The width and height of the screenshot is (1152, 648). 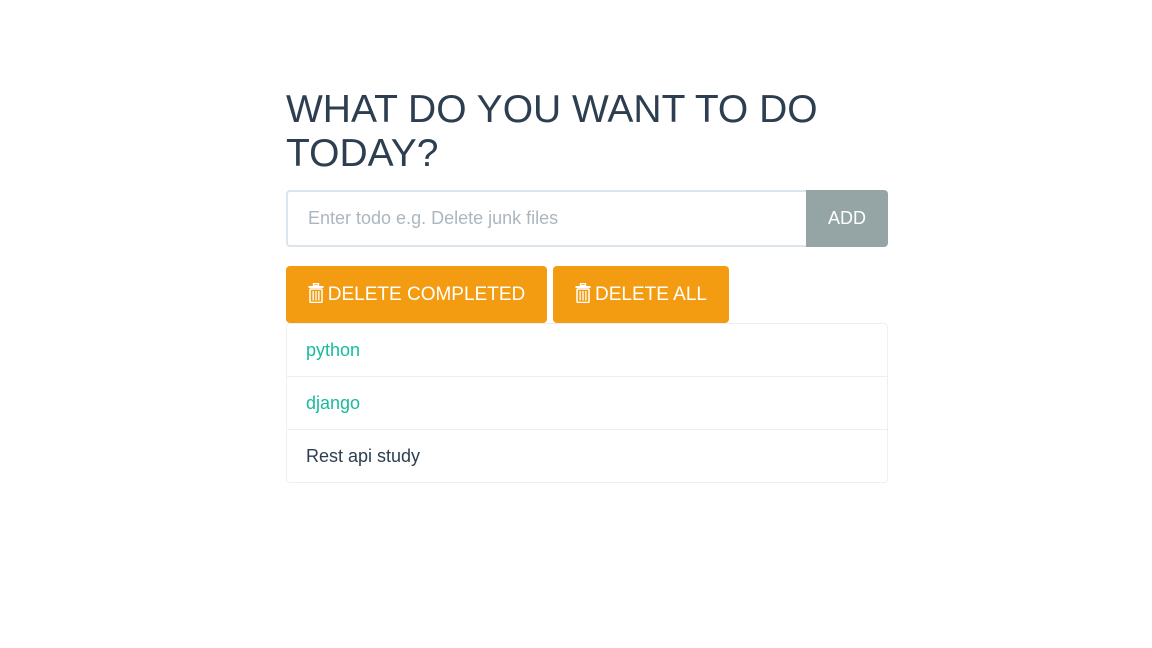 I want to click on delete-all-label: DELETE ALL, so click(x=651, y=294).